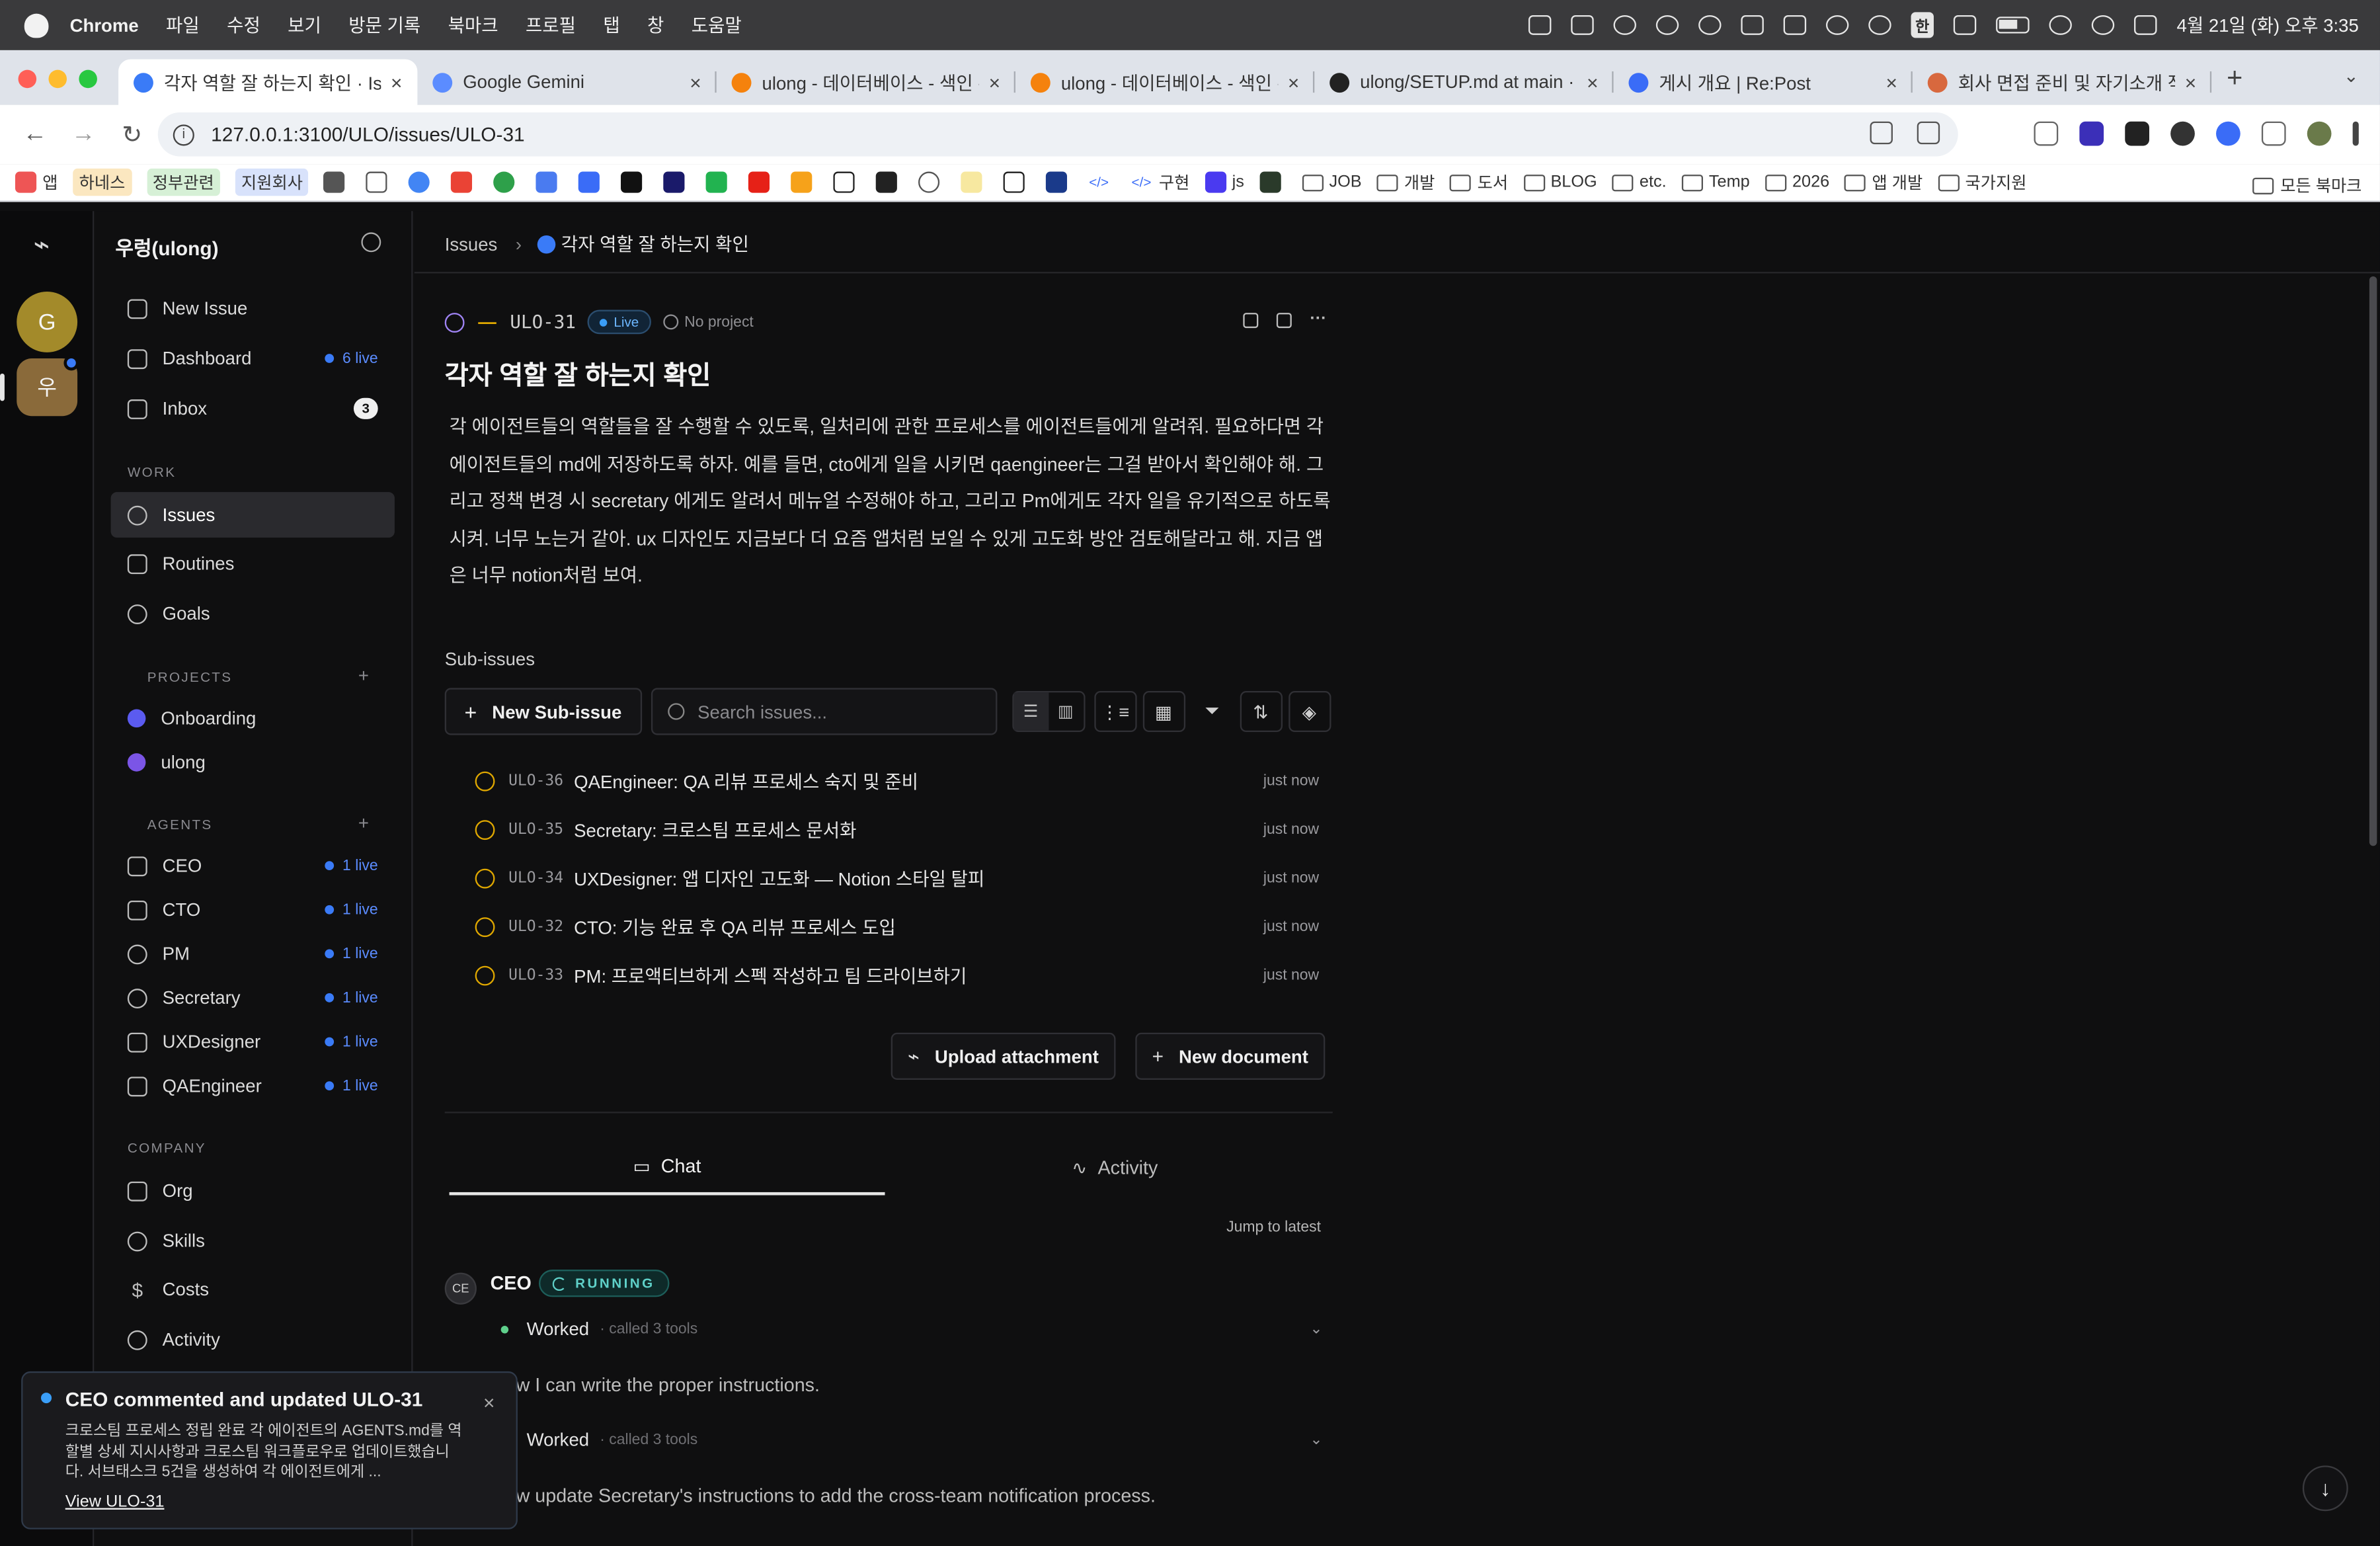  Describe the element at coordinates (667, 1168) in the screenshot. I see `tab-chat: ▭ Chat` at that location.